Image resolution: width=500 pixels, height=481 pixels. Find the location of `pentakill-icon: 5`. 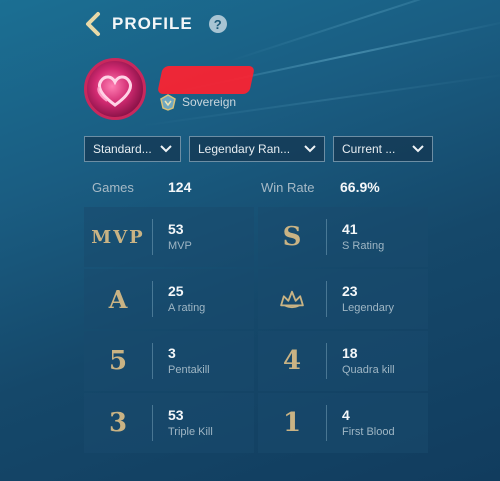

pentakill-icon: 5 is located at coordinates (118, 361).